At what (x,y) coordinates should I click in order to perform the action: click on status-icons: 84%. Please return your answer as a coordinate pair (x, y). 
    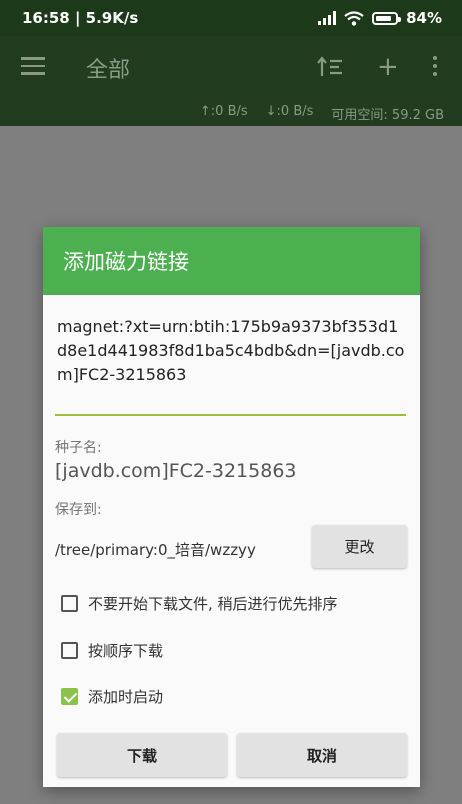
    Looking at the image, I should click on (380, 18).